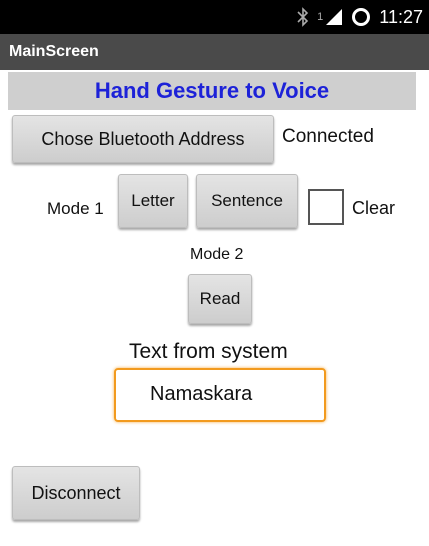 This screenshot has width=429, height=546. I want to click on status-icons: 1 11:27, so click(360, 17).